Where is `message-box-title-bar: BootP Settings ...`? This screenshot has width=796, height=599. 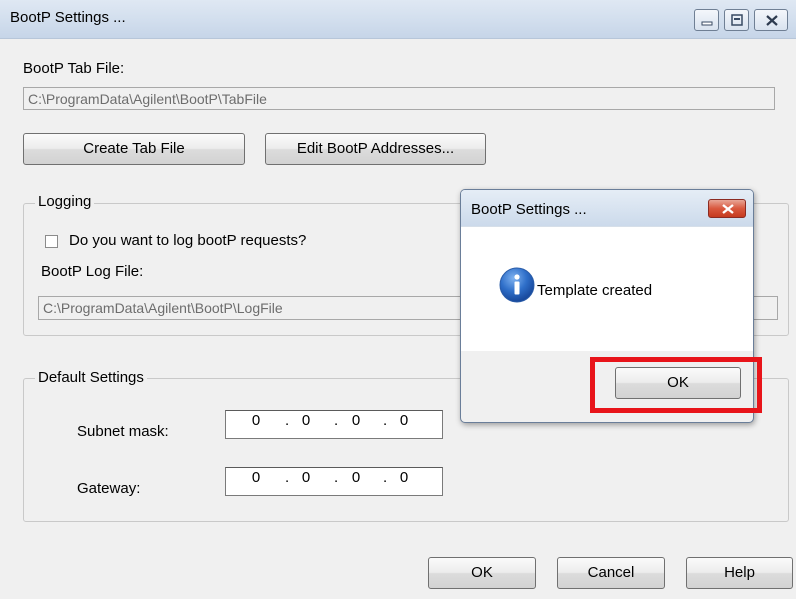
message-box-title-bar: BootP Settings ... is located at coordinates (607, 208).